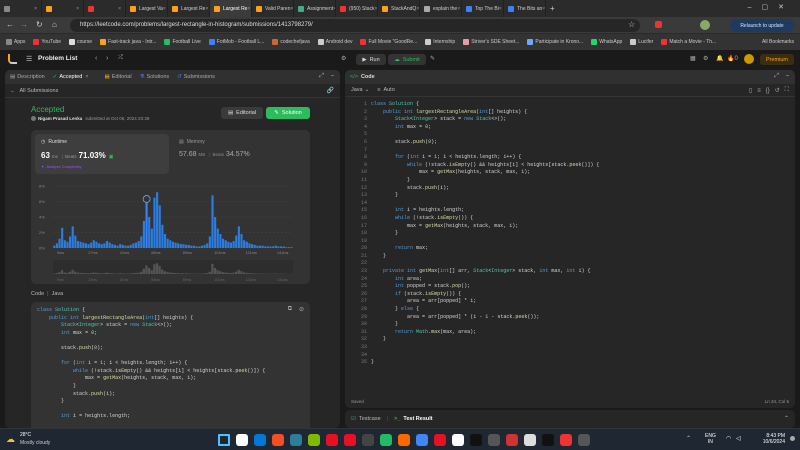 The height and width of the screenshot is (450, 800). What do you see at coordinates (407, 59) in the screenshot?
I see `submit-button: ☁ Submit` at bounding box center [407, 59].